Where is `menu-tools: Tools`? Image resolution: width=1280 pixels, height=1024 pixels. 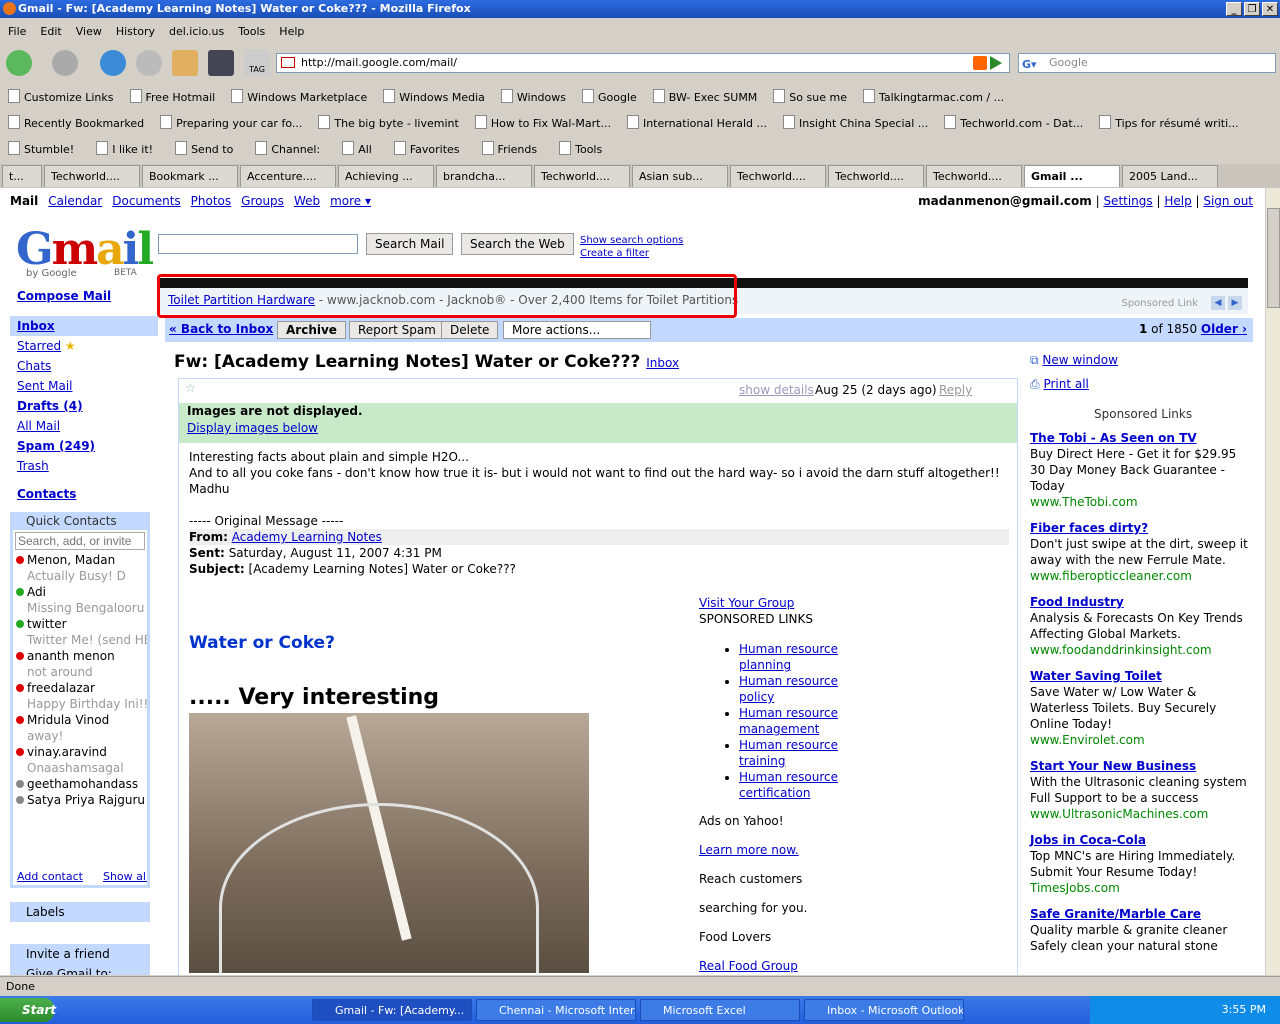 menu-tools: Tools is located at coordinates (251, 32).